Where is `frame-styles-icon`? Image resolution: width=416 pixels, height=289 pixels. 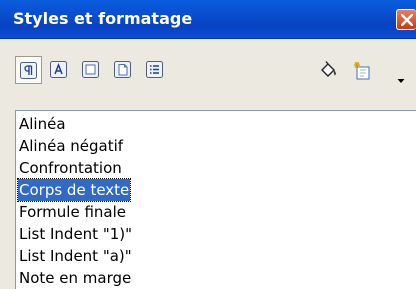
frame-styles-icon is located at coordinates (90, 69).